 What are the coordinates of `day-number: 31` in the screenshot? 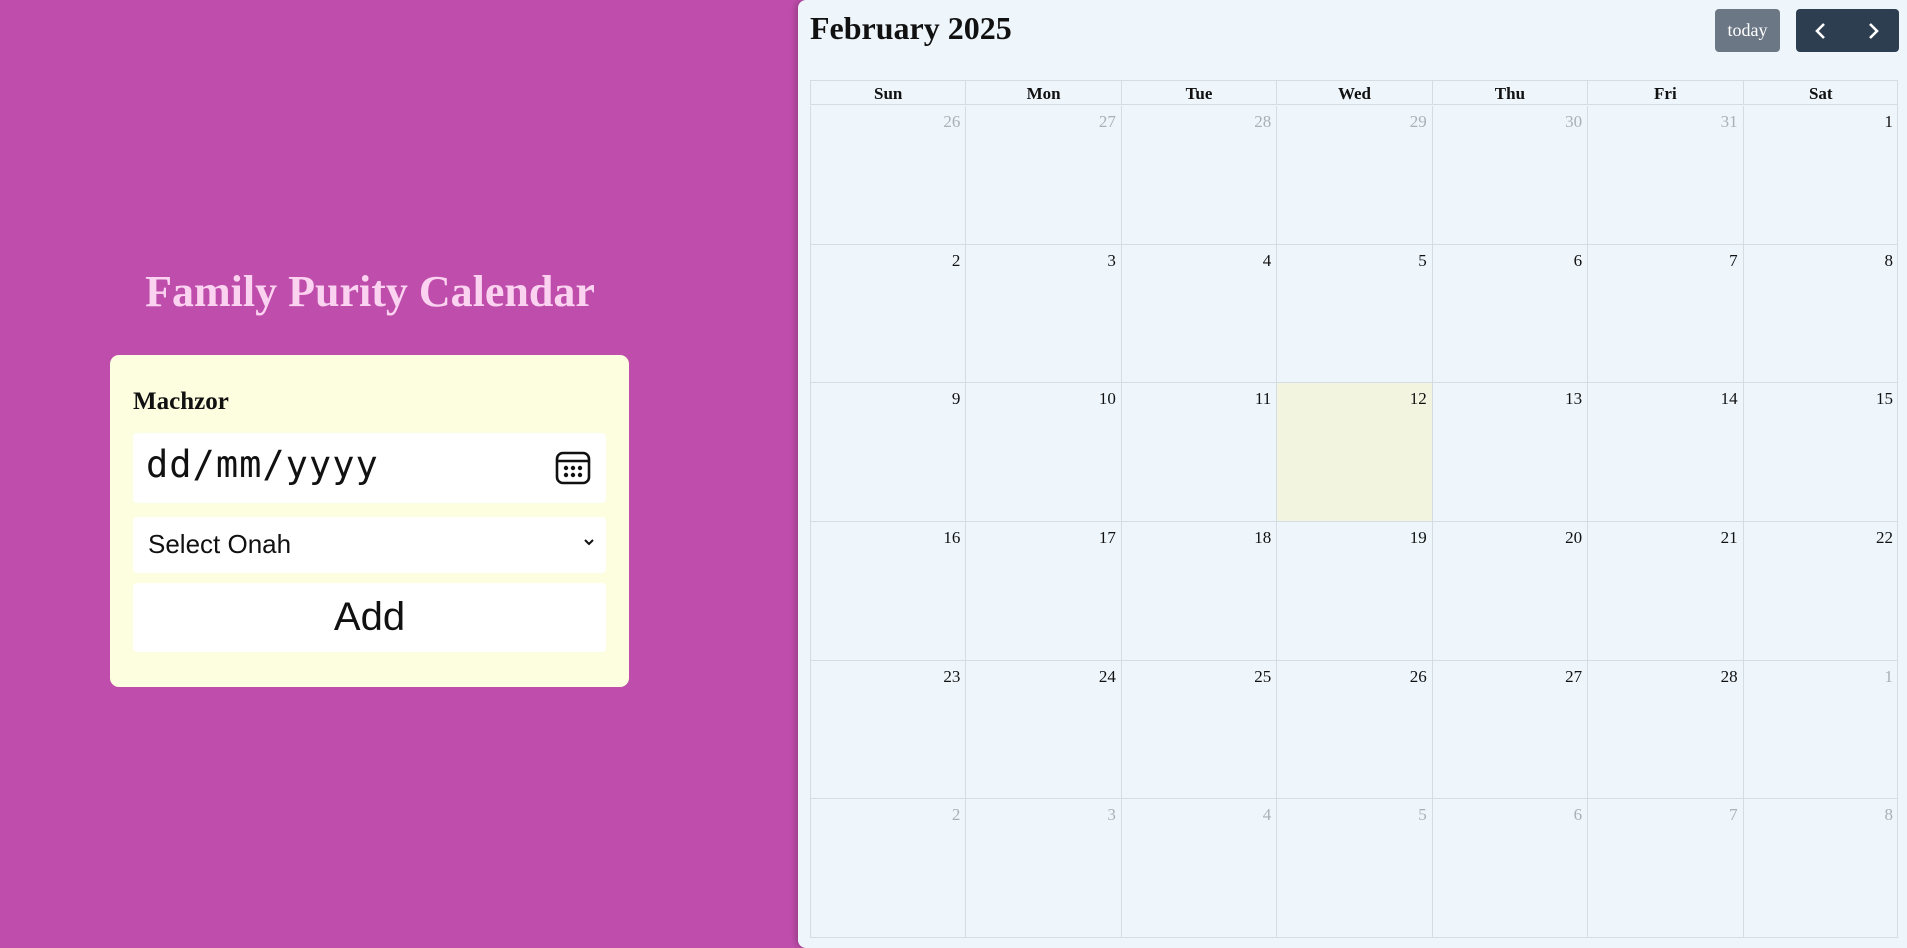 It's located at (1729, 122).